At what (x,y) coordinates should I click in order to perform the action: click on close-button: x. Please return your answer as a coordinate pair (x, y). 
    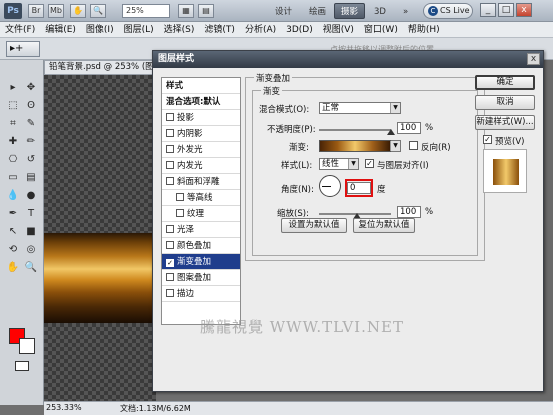
    Looking at the image, I should click on (524, 10).